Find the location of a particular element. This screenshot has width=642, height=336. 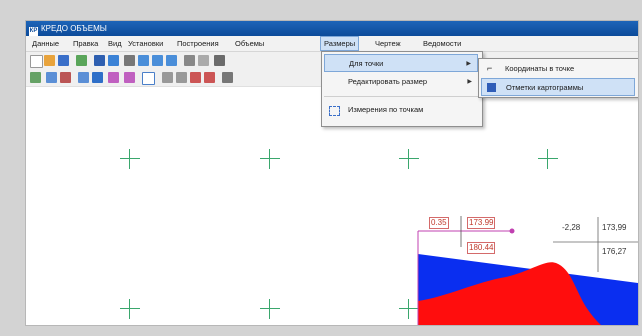

zoom-in-icon is located at coordinates (143, 60).